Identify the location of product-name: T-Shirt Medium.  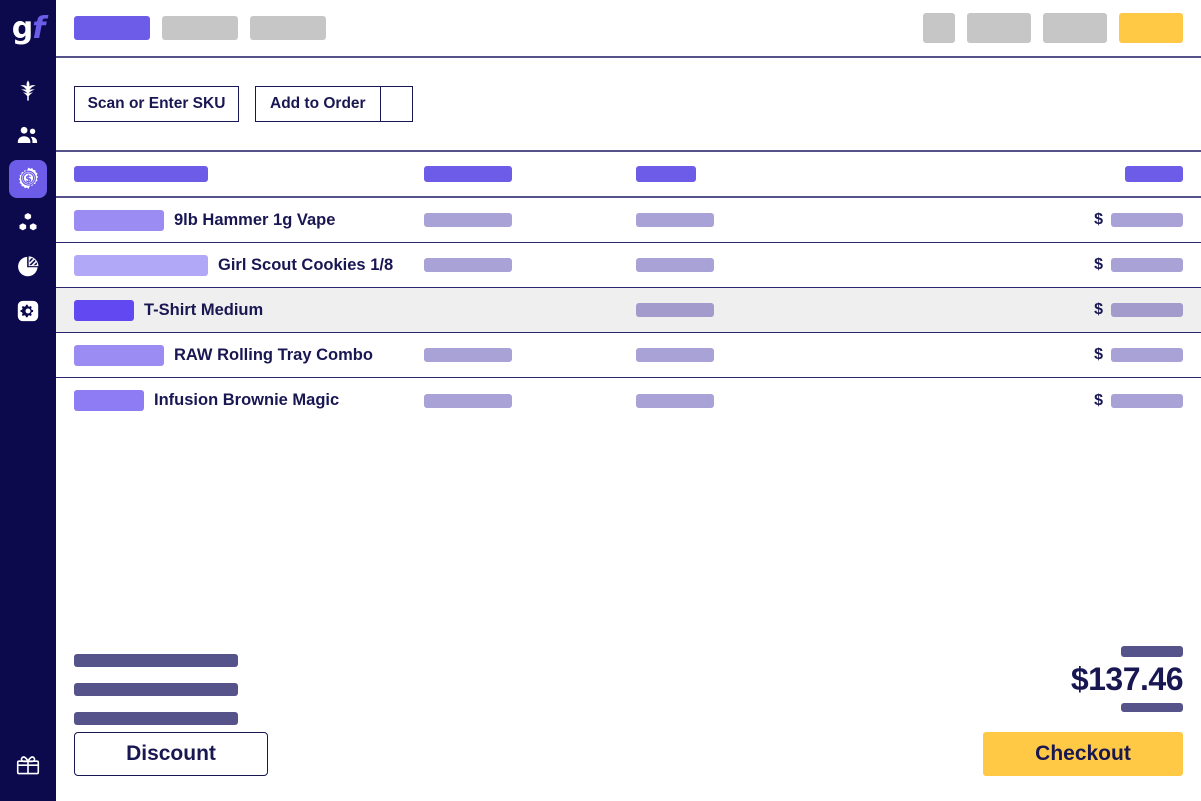
(204, 309).